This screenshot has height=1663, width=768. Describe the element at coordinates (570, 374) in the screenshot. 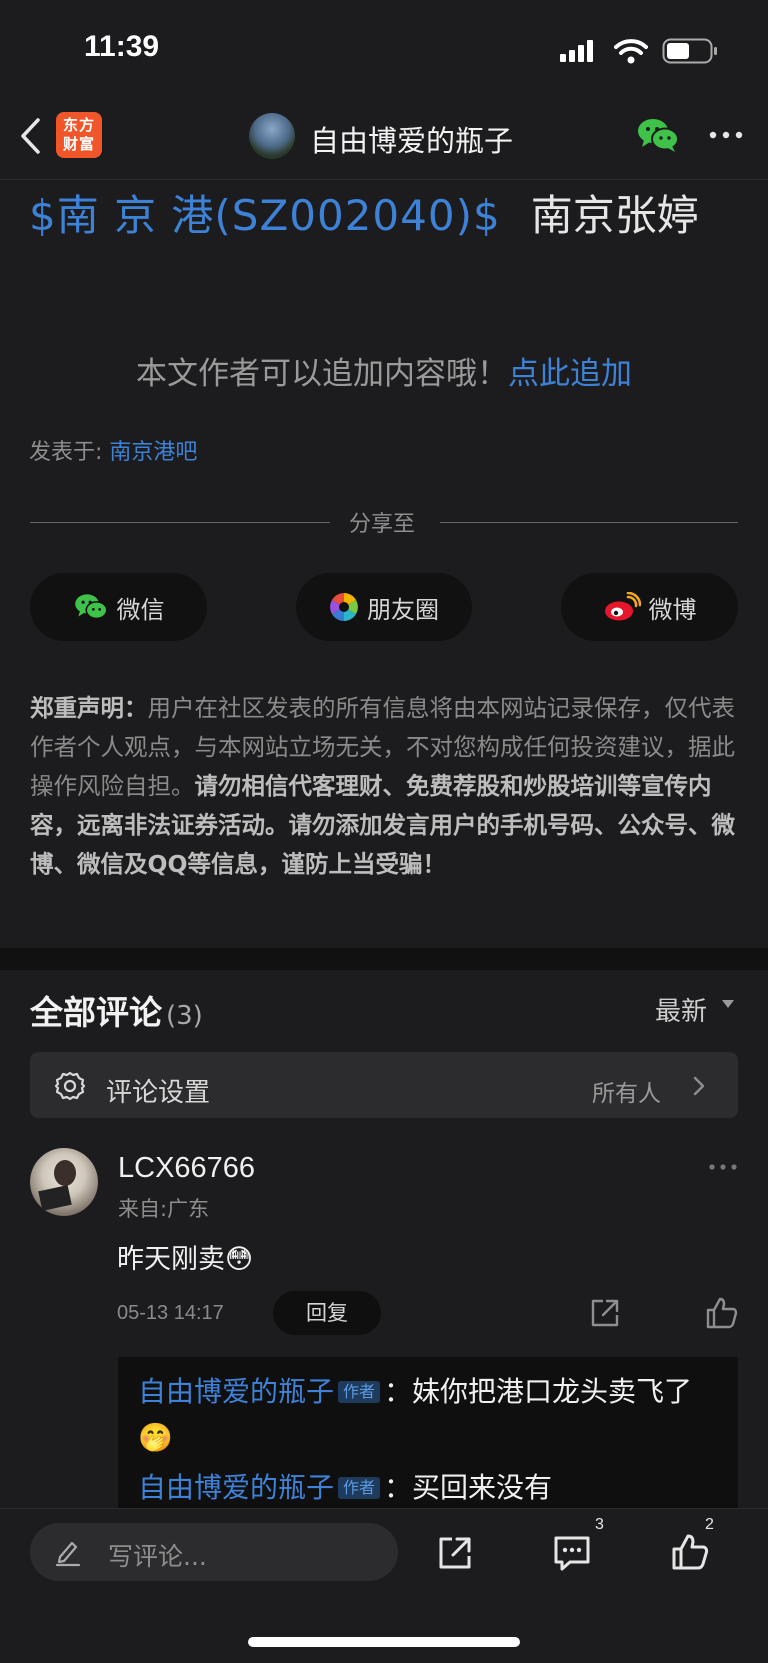

I see `append-content-link: 点此追加` at that location.